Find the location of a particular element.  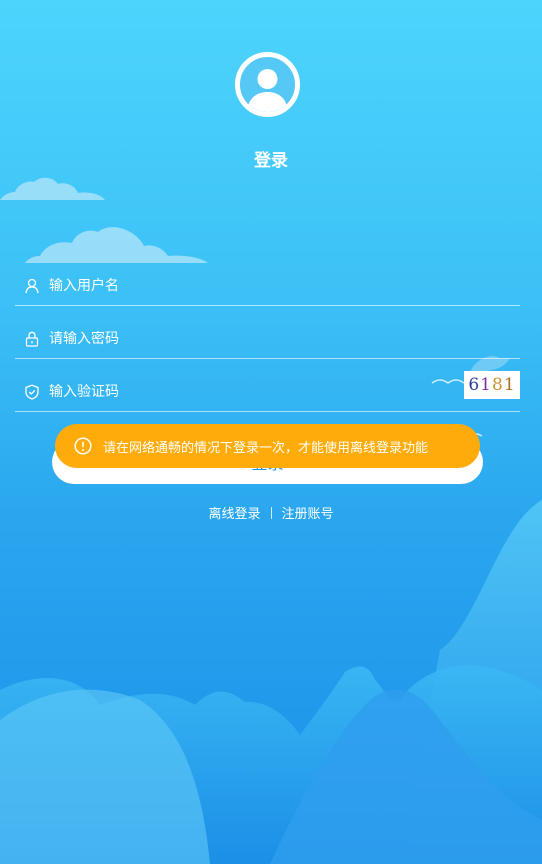

toast-text: 请在网络通畅的情况下登录一次，才能使用离线登录功能 is located at coordinates (266, 448).